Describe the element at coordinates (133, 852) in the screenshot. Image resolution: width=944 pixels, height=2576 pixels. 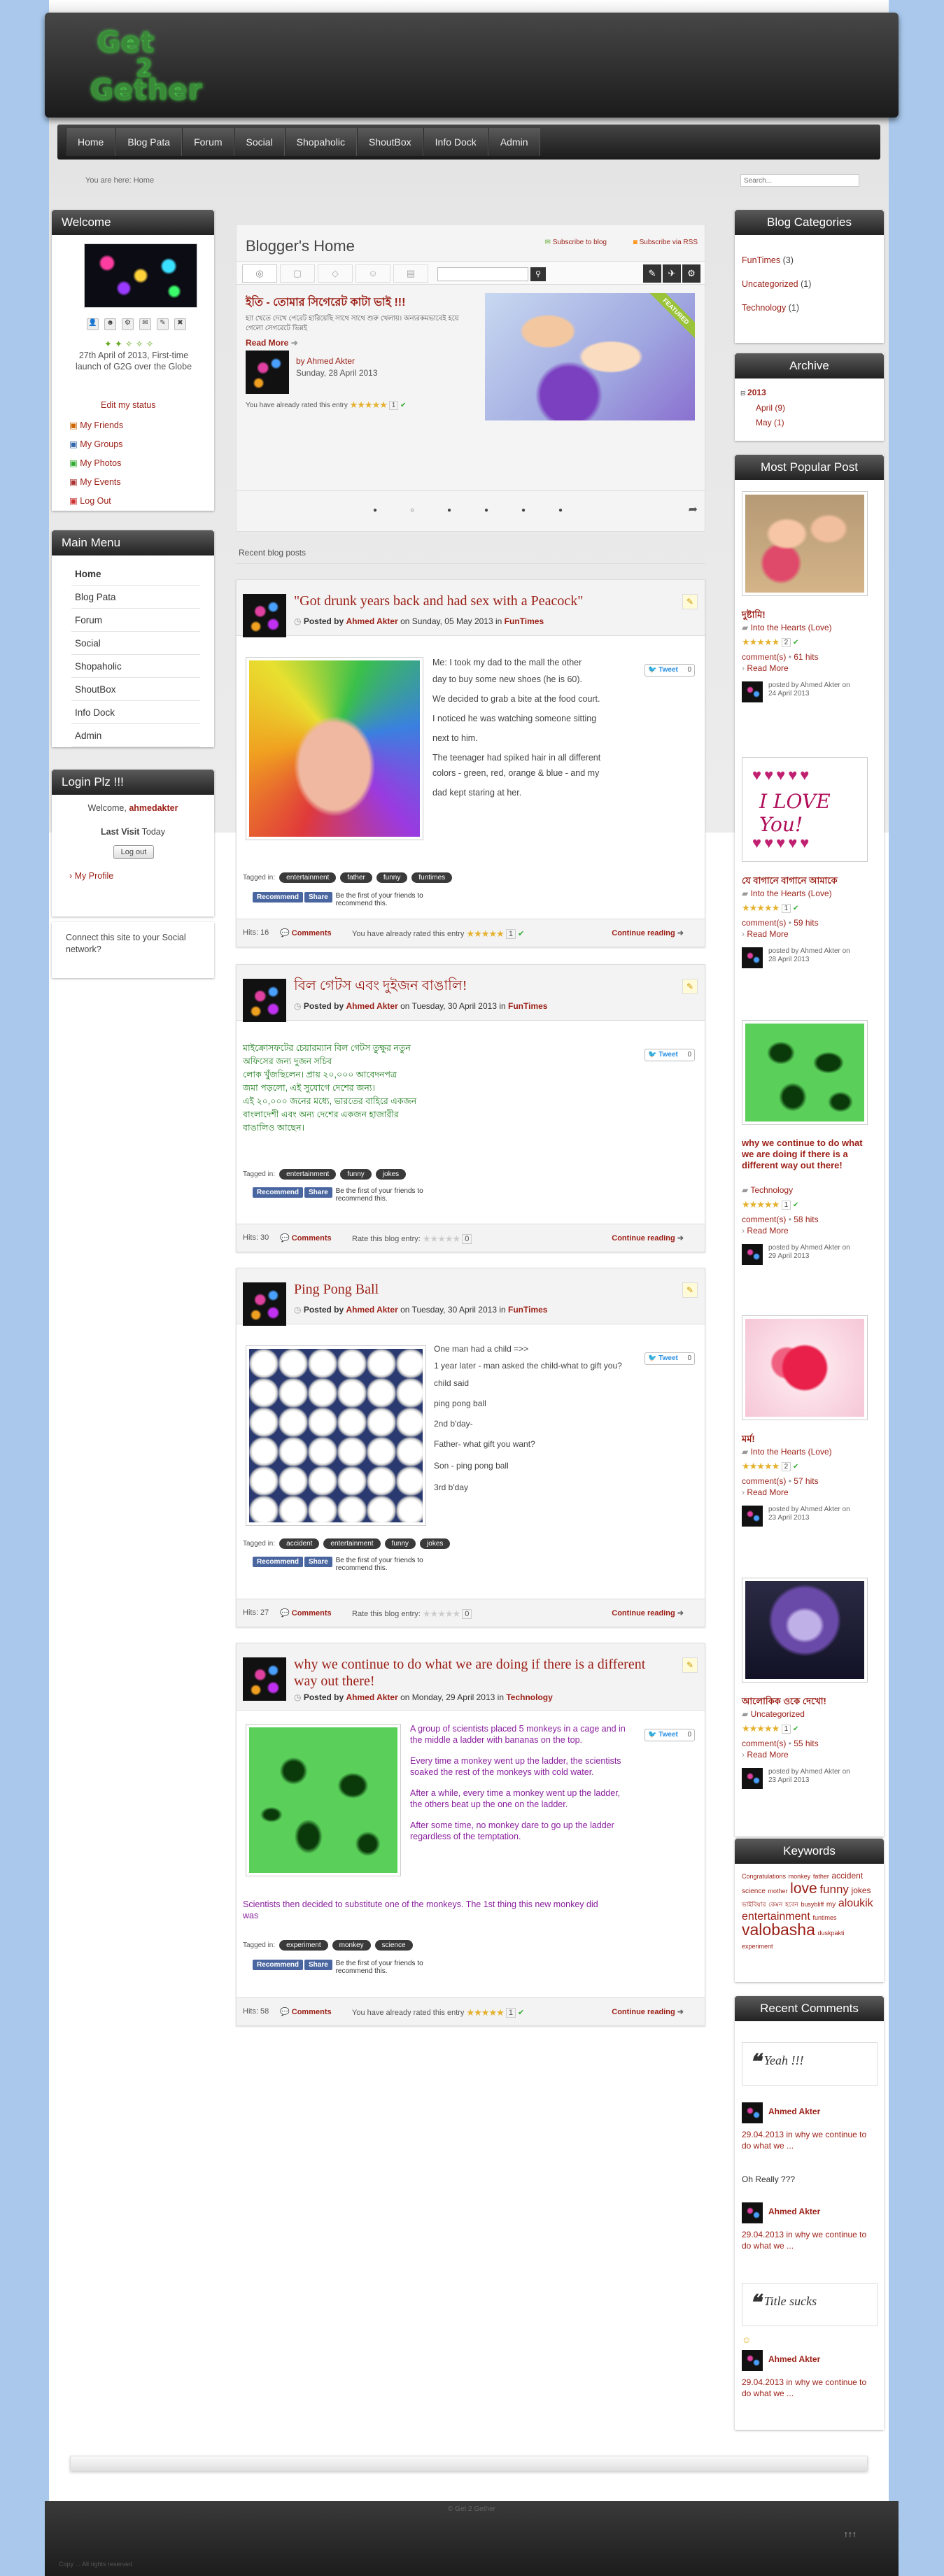
I see `logout-button: Log out` at that location.